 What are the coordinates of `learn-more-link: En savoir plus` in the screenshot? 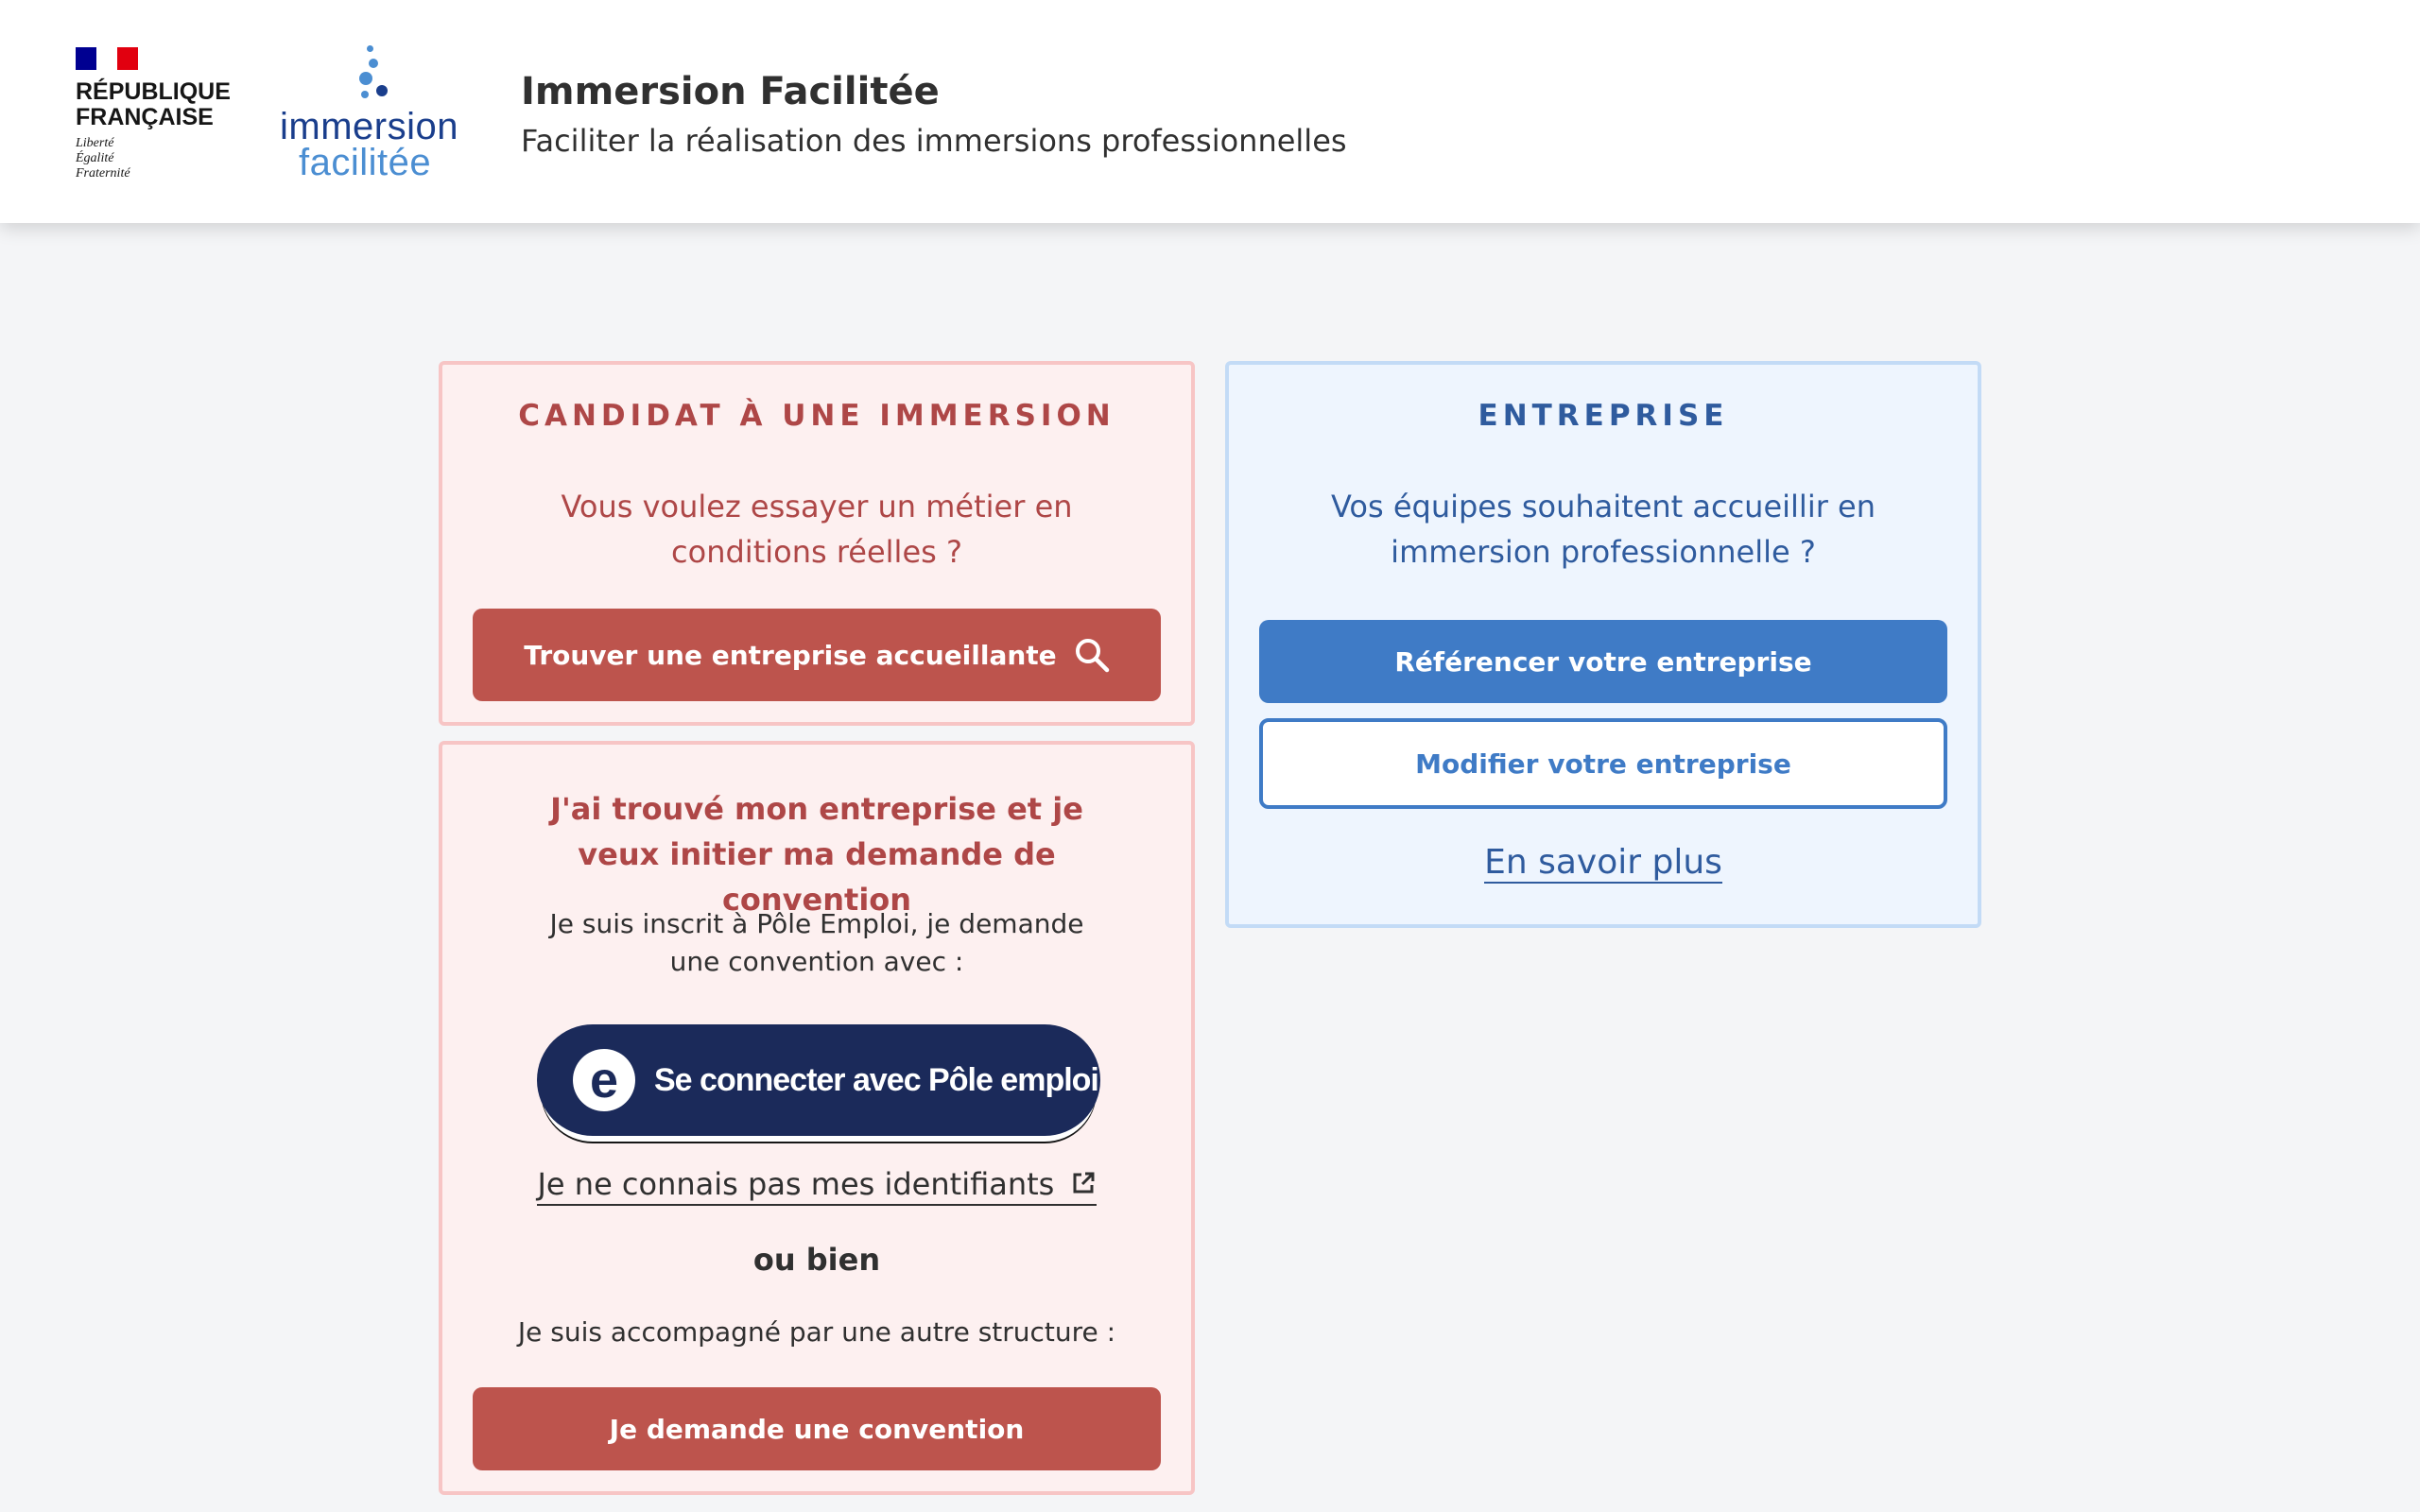 It's located at (1603, 863).